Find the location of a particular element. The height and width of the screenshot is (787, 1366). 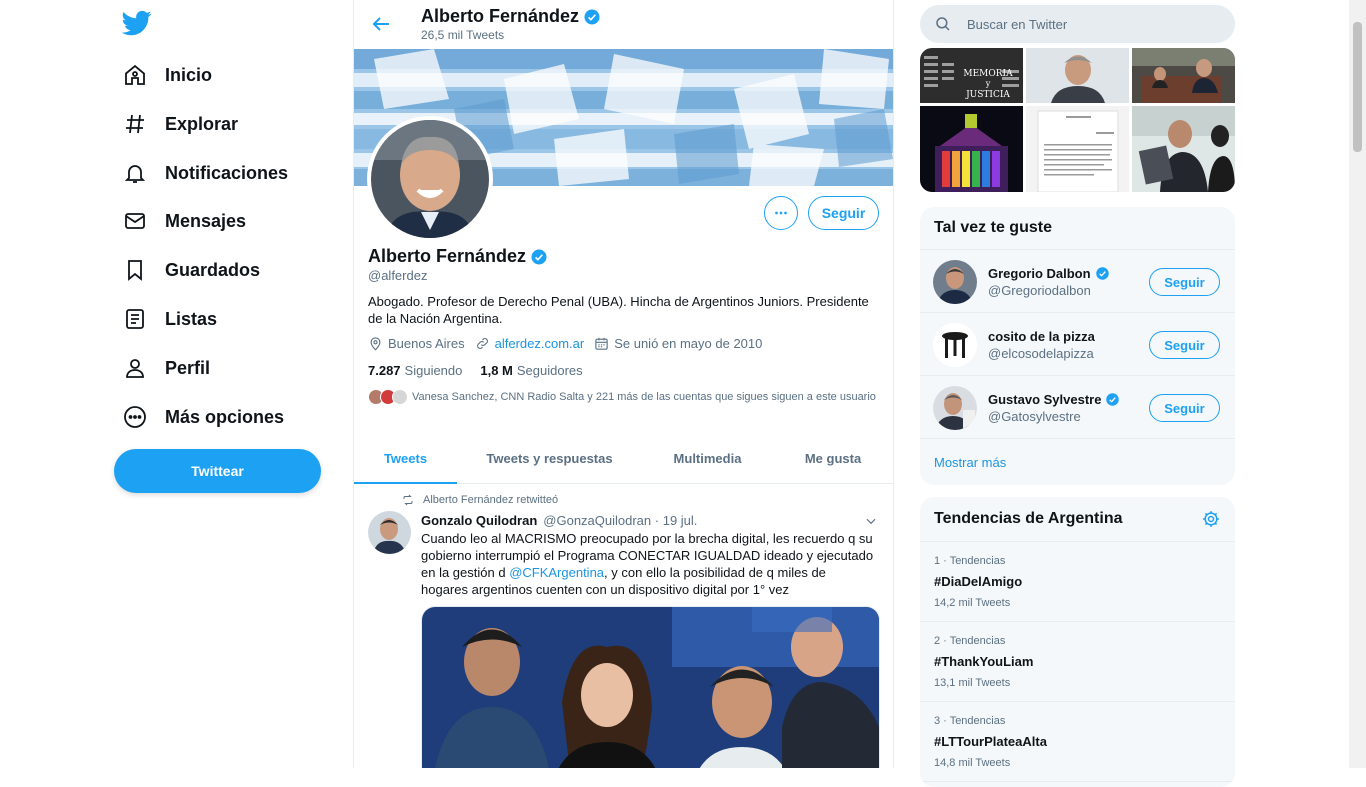

nav-item-listas: Listas is located at coordinates (169, 319).